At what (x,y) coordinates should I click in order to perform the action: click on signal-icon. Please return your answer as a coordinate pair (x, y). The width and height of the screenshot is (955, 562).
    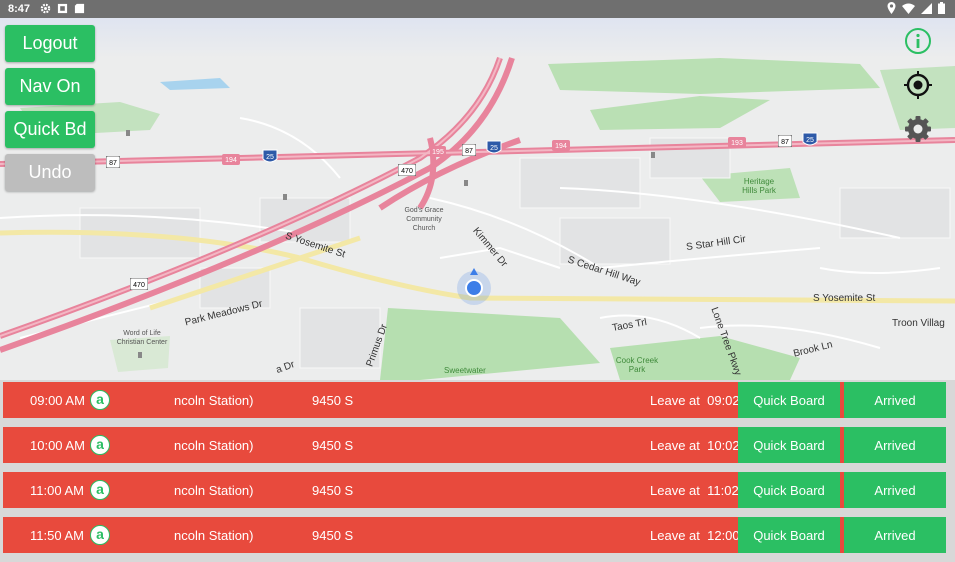
    Looking at the image, I should click on (926, 8).